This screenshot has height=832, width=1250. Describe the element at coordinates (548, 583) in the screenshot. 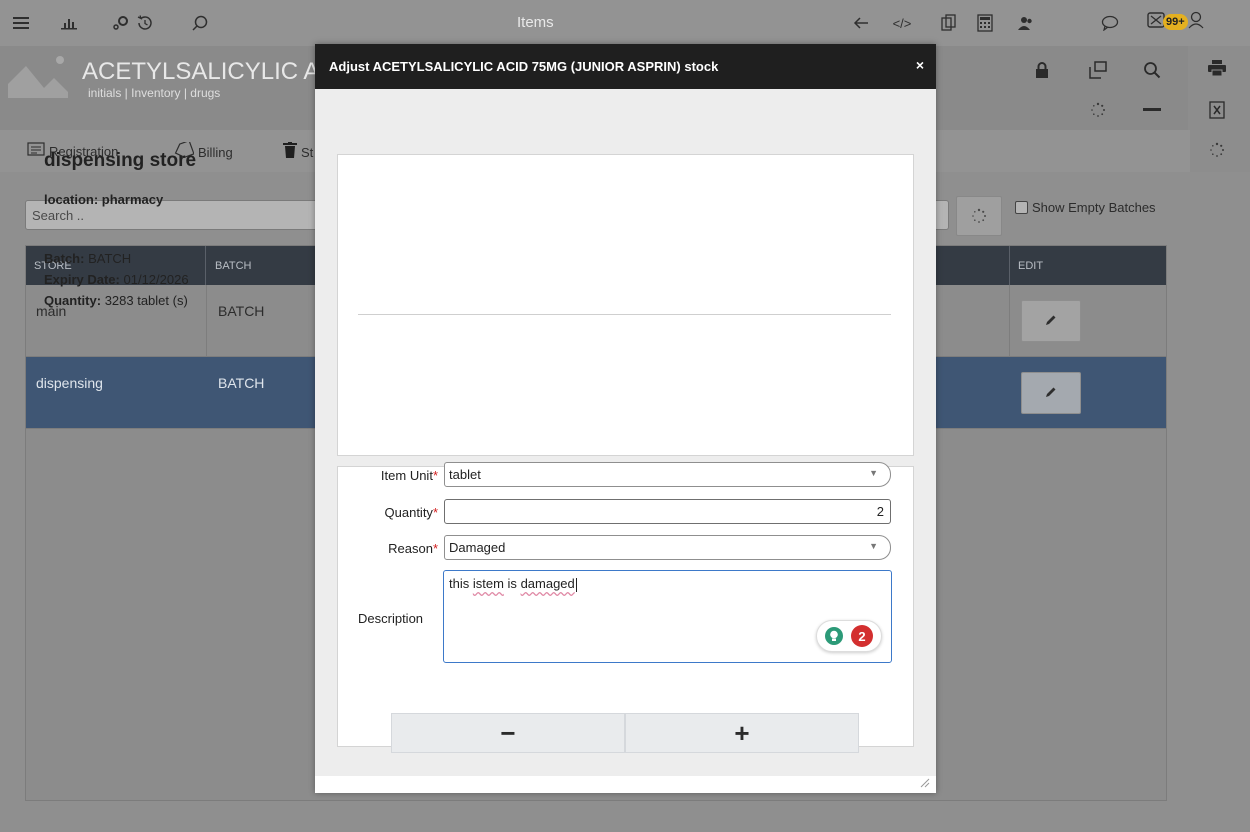

I see `misspelled-word: damaged` at that location.